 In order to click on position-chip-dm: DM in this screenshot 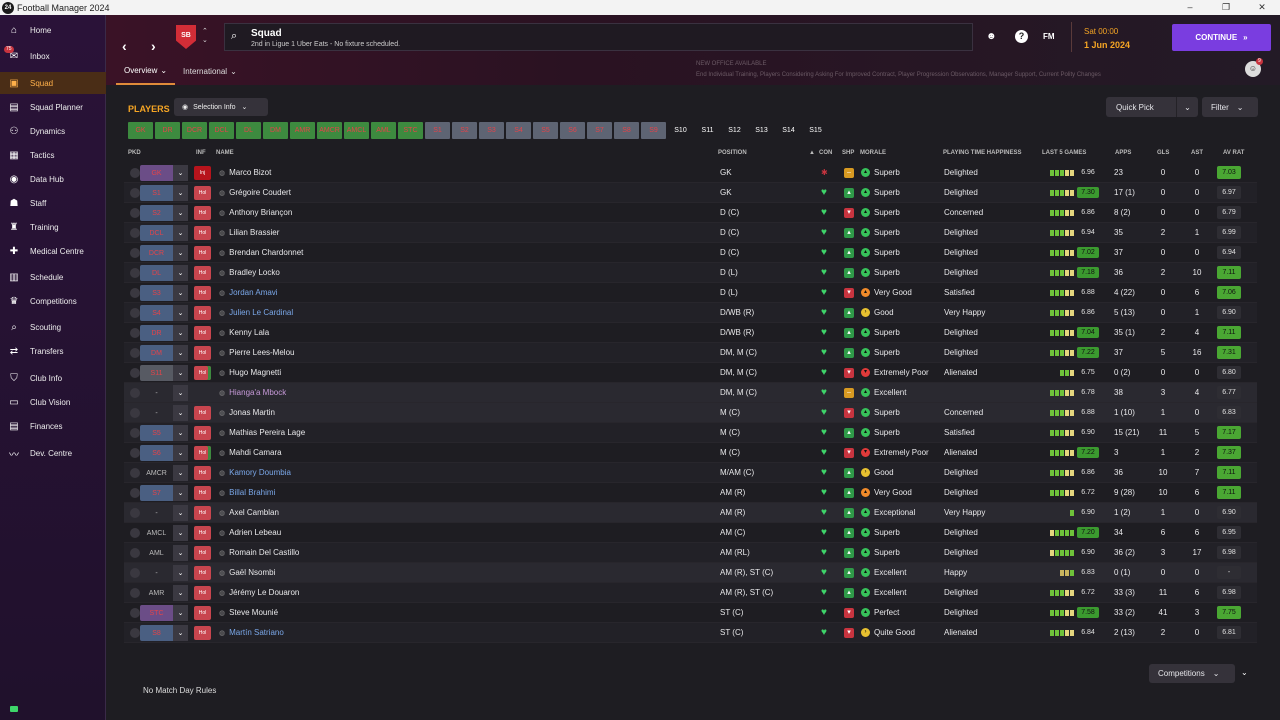, I will do `click(275, 130)`.